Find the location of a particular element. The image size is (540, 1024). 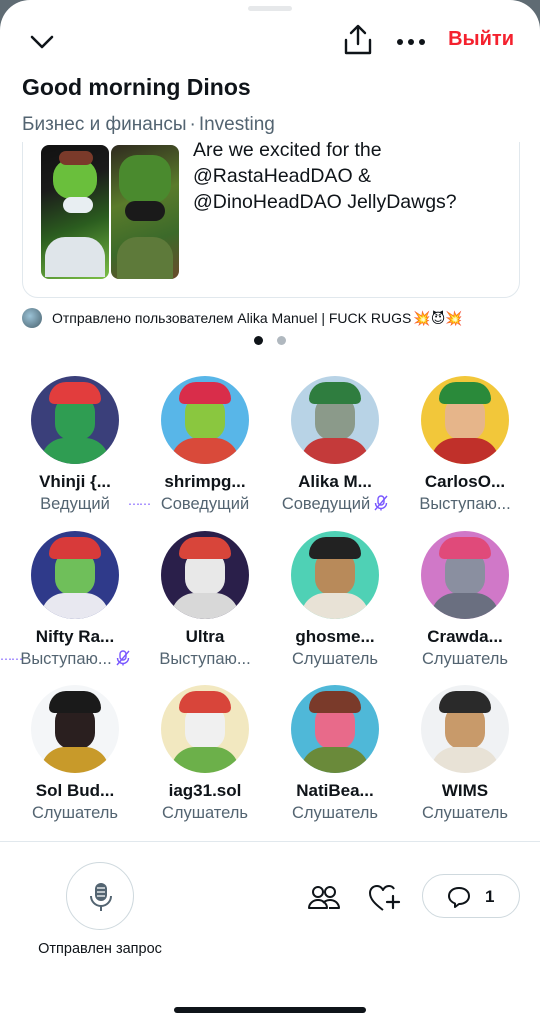

participant-name: Ultra is located at coordinates (205, 636).